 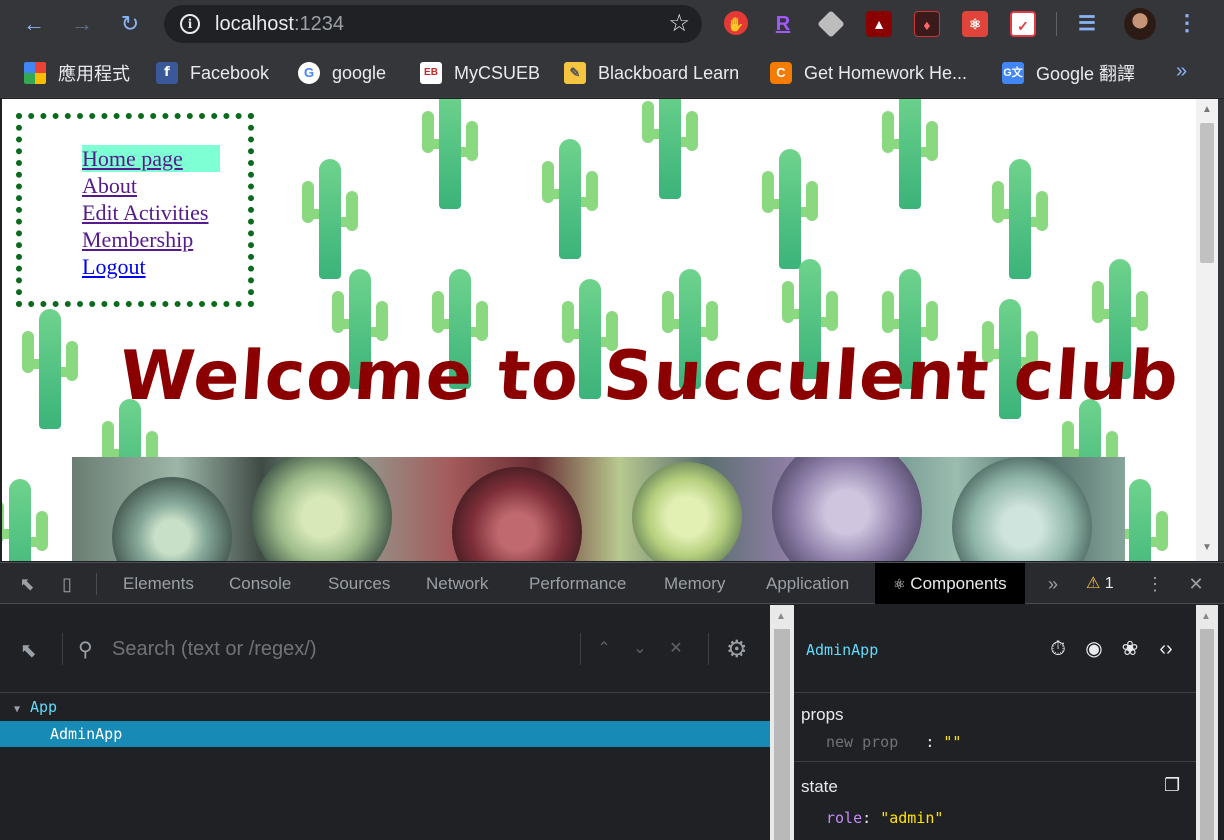 What do you see at coordinates (497, 72) in the screenshot?
I see `bookmark-label: MyCSUEB` at bounding box center [497, 72].